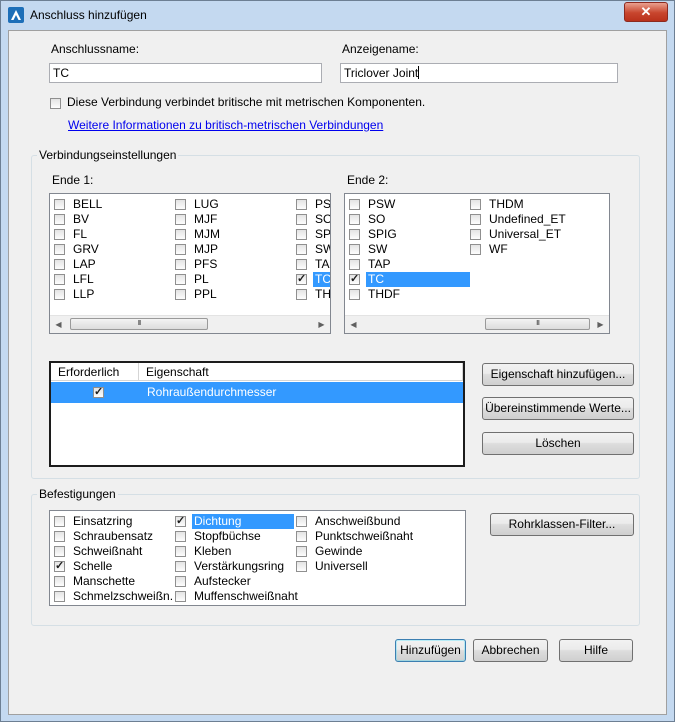 The height and width of the screenshot is (722, 675). What do you see at coordinates (83, 279) in the screenshot?
I see `list-item-label: LFL` at bounding box center [83, 279].